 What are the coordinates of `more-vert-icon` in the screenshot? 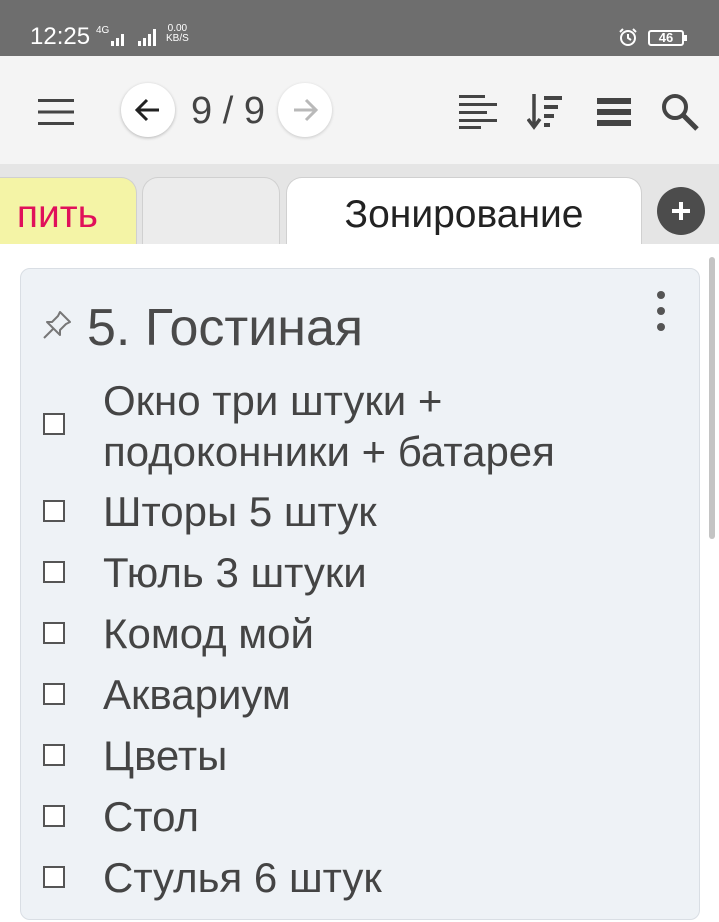 It's located at (661, 311).